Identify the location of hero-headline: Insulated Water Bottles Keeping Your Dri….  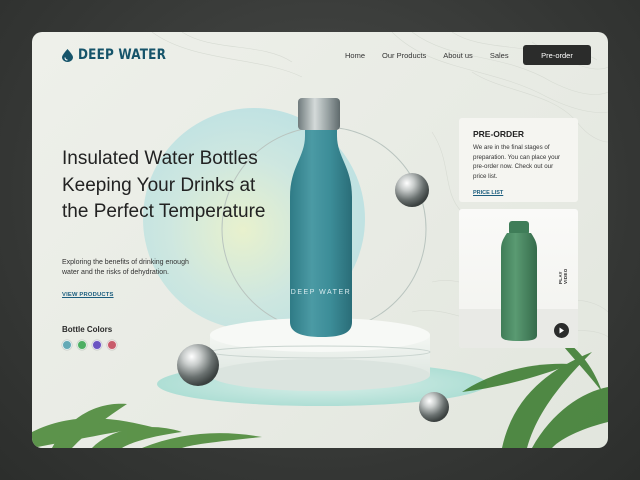
(164, 185).